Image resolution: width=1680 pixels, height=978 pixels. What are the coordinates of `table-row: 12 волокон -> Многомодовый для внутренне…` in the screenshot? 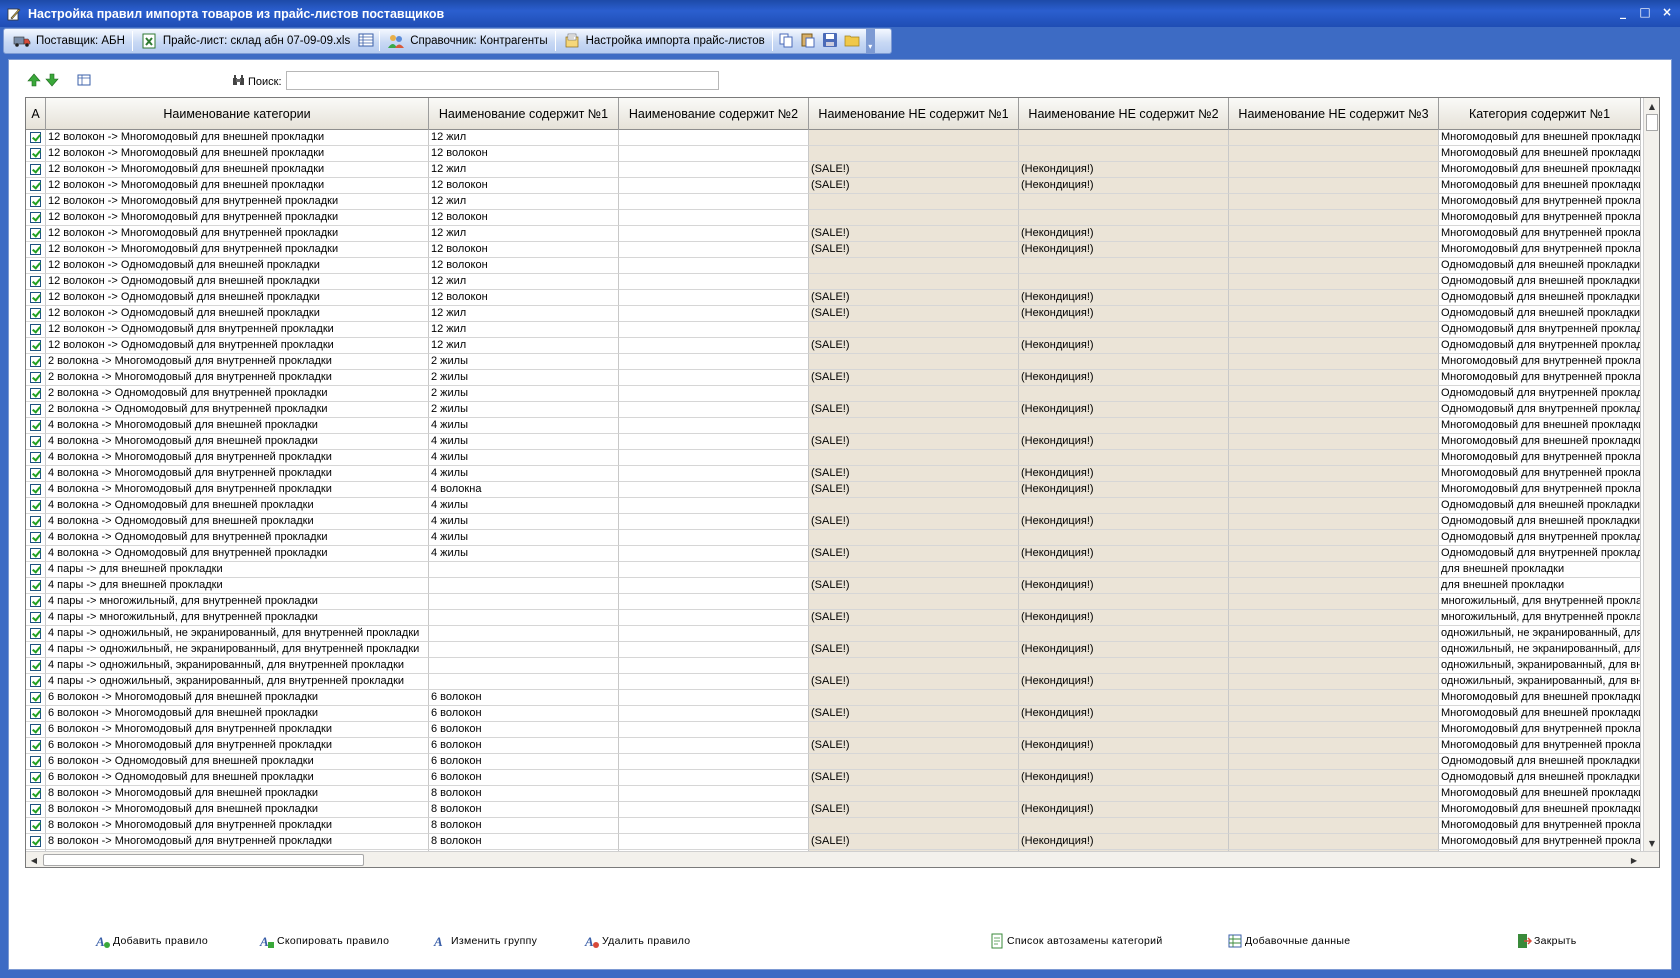 It's located at (833, 234).